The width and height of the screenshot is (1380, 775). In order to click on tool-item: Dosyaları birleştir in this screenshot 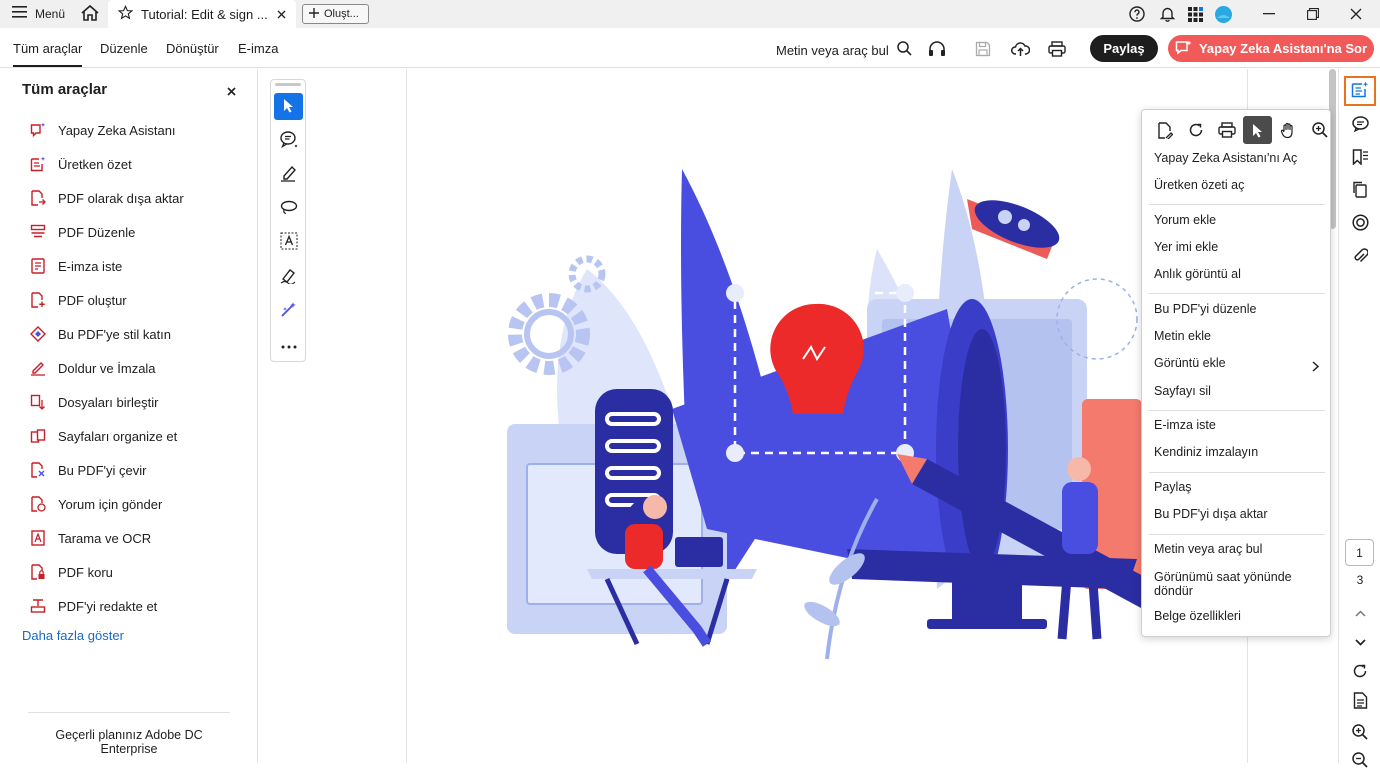, I will do `click(94, 402)`.